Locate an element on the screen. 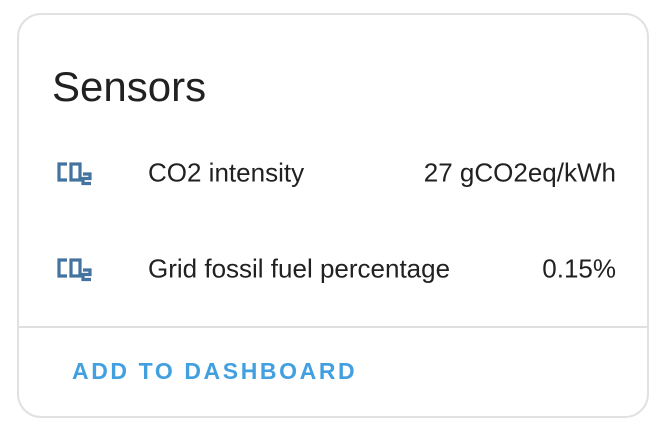  entity-state: 27 gCO2eq/kWh is located at coordinates (519, 172).